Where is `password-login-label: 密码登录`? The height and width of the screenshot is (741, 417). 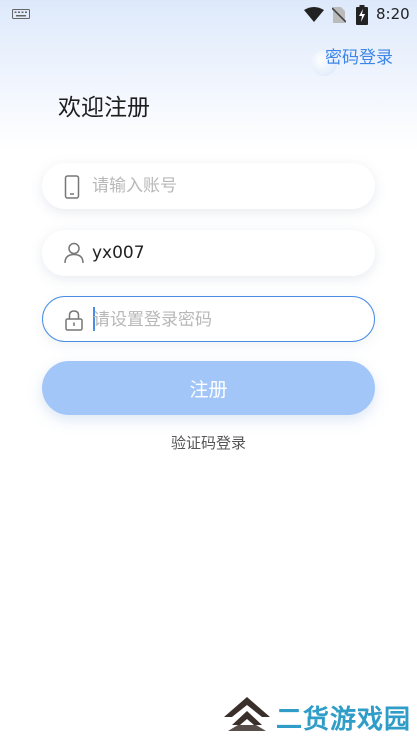 password-login-label: 密码登录 is located at coordinates (359, 58).